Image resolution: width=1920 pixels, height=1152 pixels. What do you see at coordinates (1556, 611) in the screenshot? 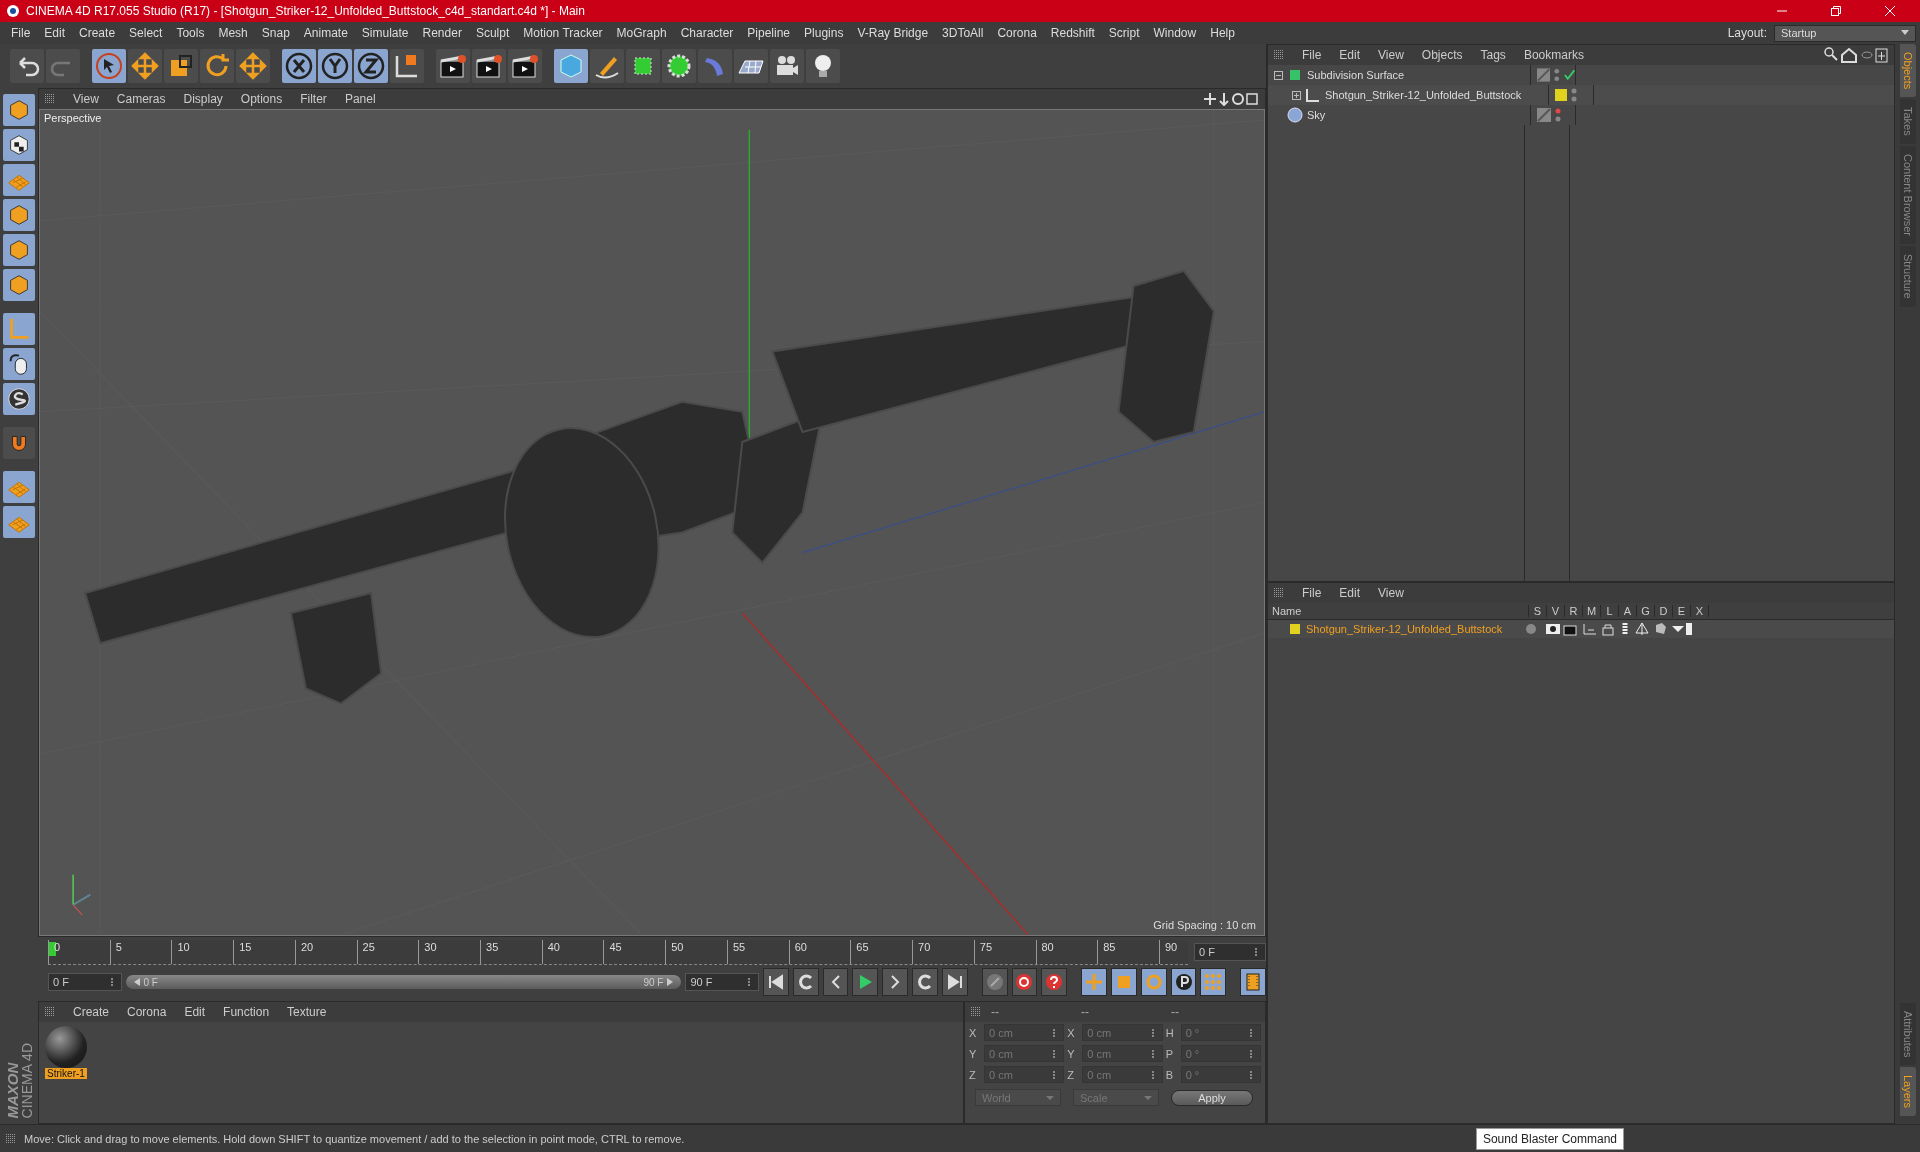
I see `column-header: V` at bounding box center [1556, 611].